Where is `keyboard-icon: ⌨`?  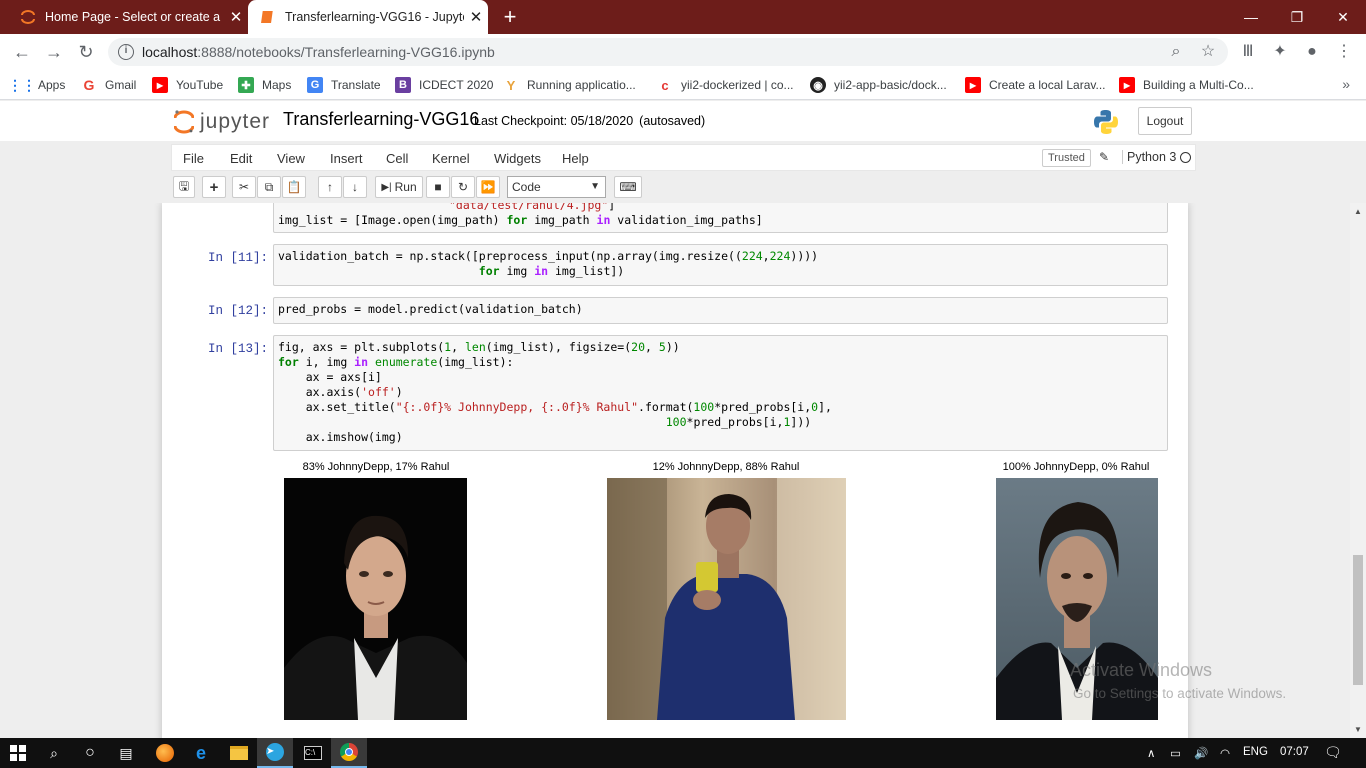
keyboard-icon: ⌨ is located at coordinates (628, 187).